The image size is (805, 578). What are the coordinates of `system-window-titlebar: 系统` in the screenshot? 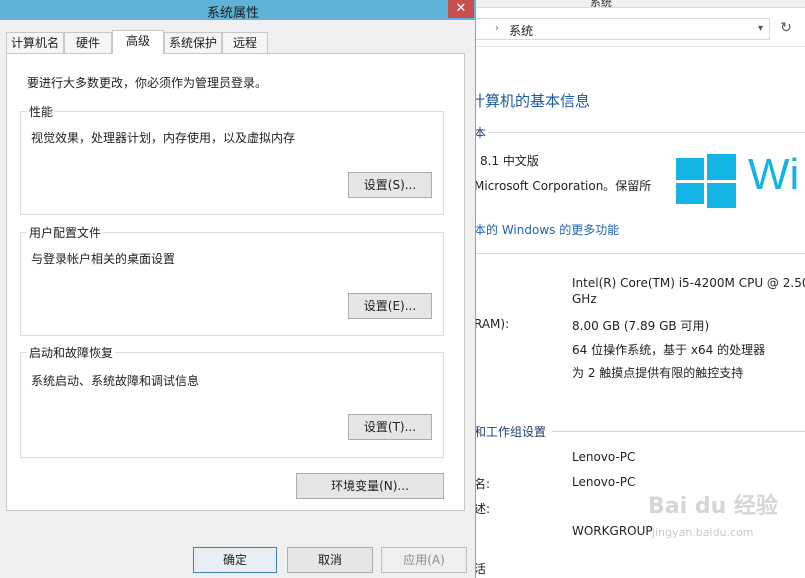 It's located at (635, 4).